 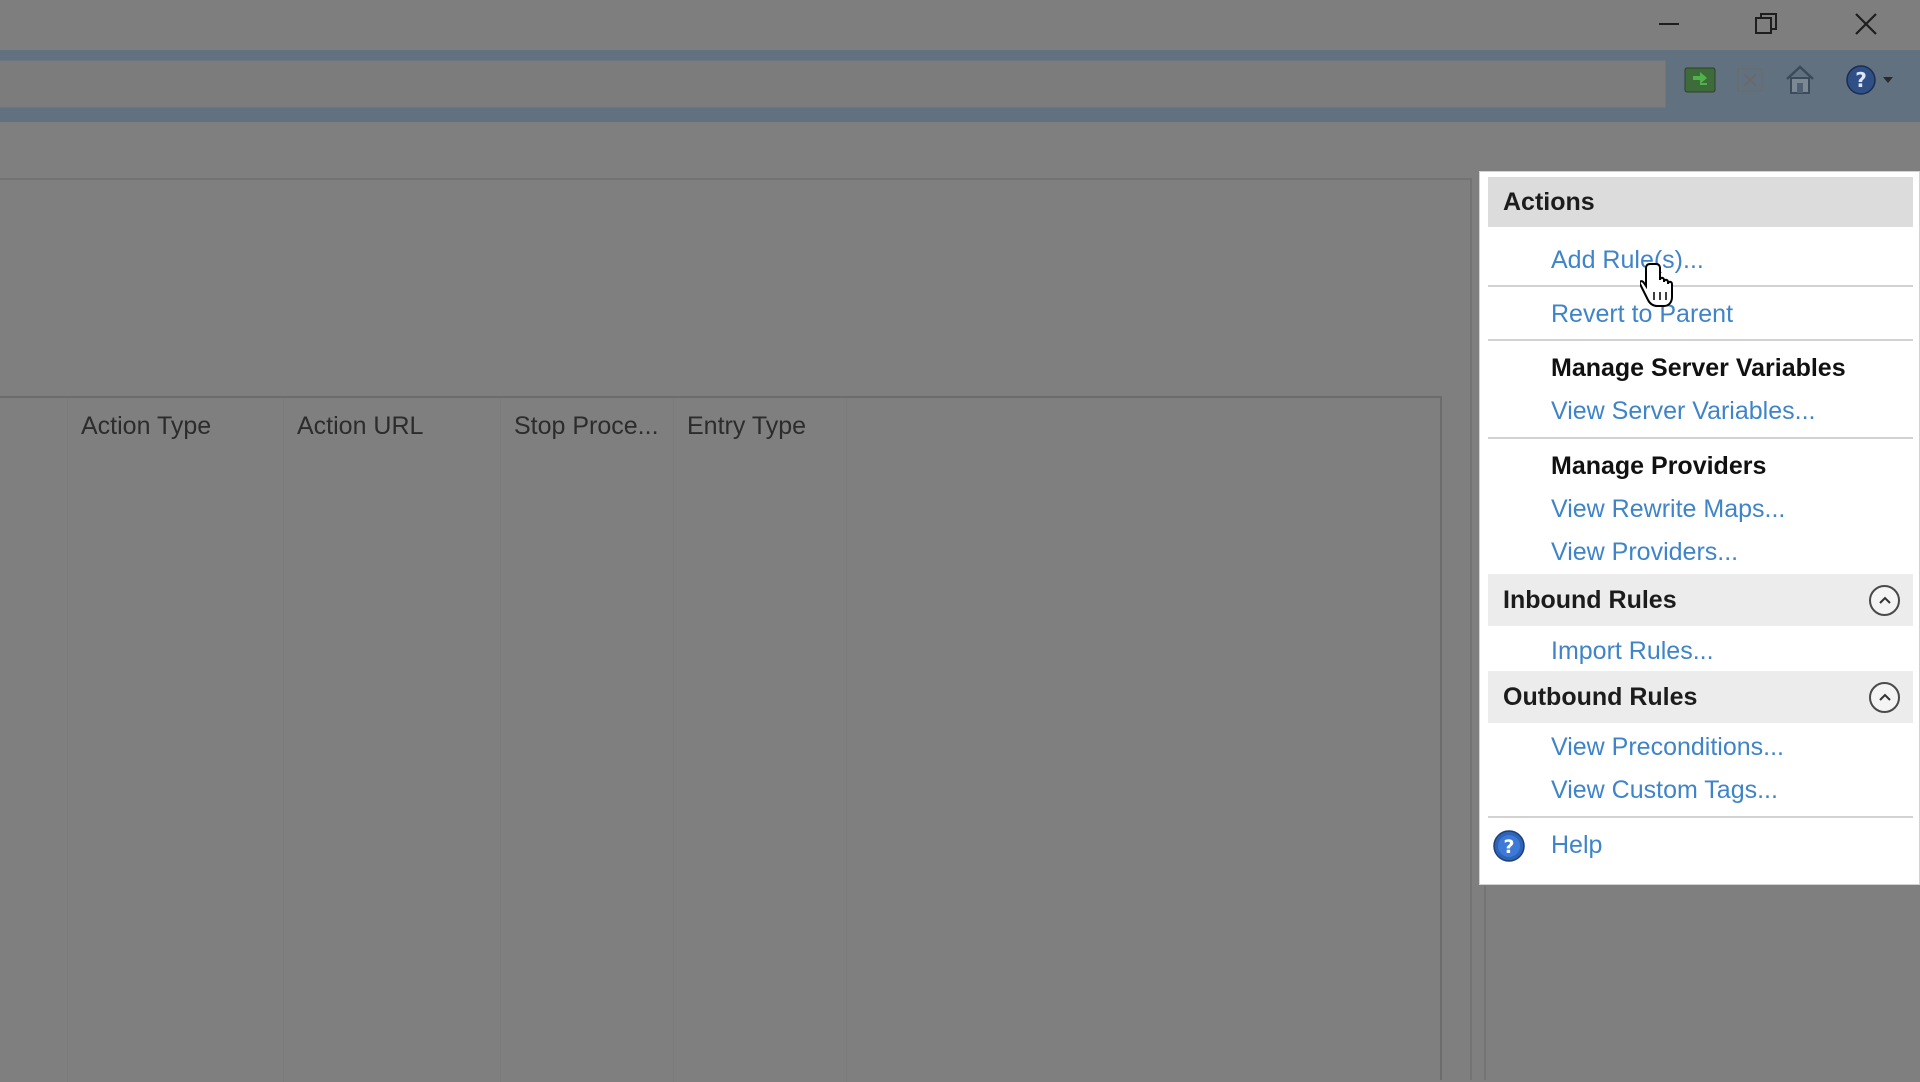 I want to click on close-button, so click(x=1866, y=24).